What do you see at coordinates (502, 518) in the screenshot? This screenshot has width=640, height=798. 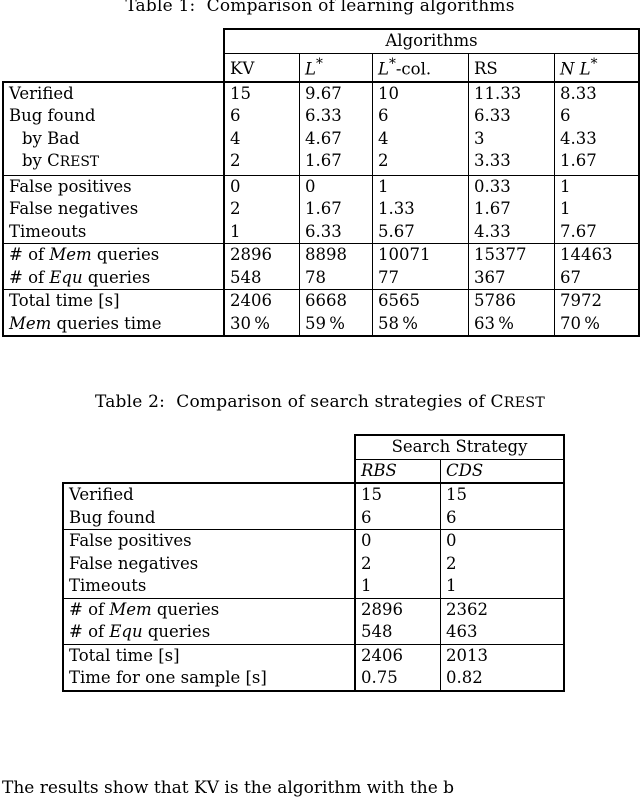 I see `table2-cell: 6` at bounding box center [502, 518].